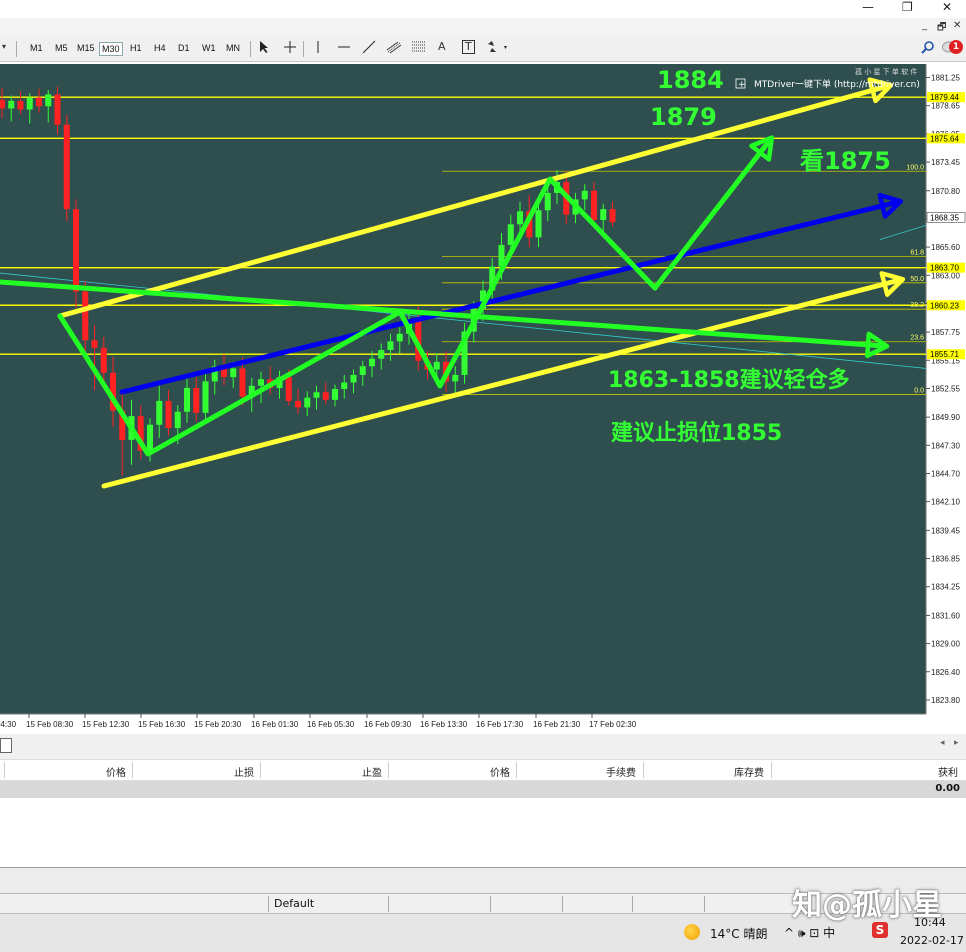  What do you see at coordinates (809, 932) in the screenshot?
I see `tray-icons: ^ 🕪 ⊡ 中` at bounding box center [809, 932].